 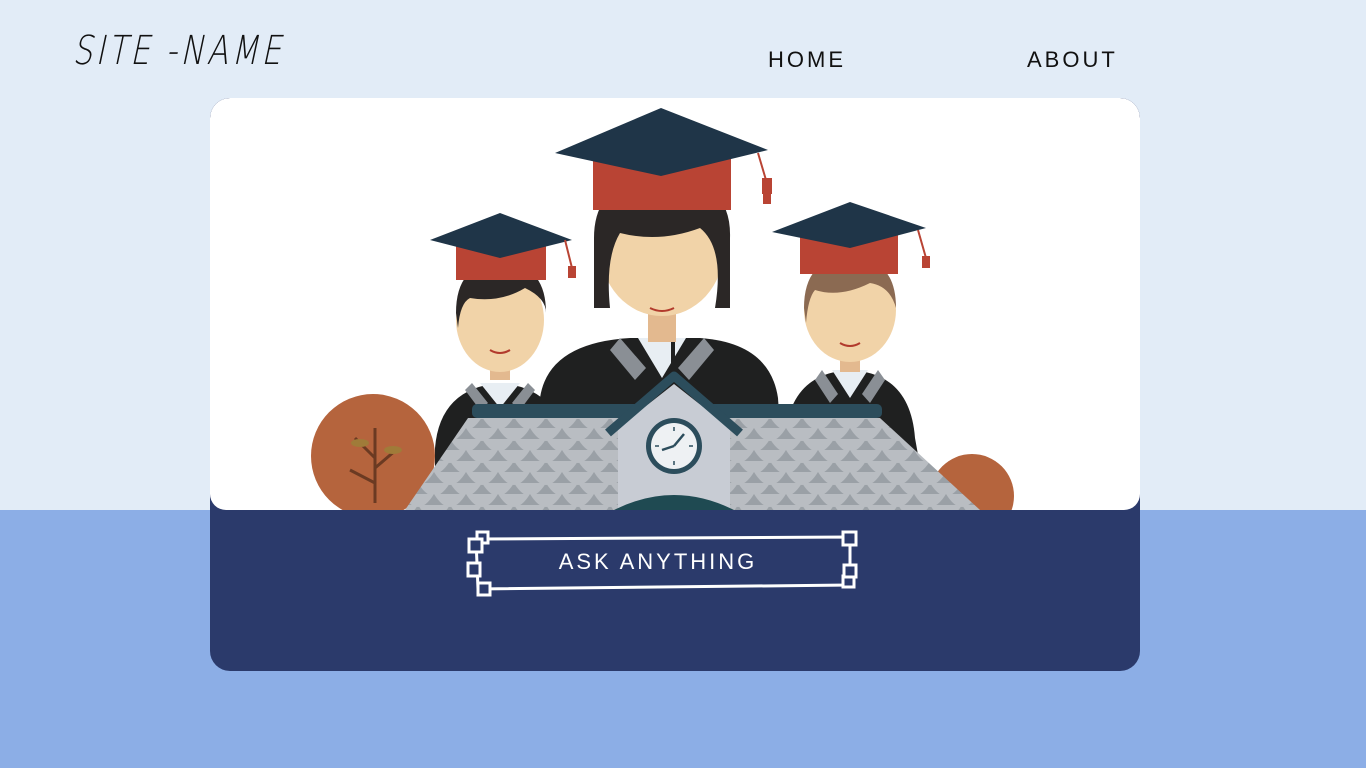 What do you see at coordinates (1072, 60) in the screenshot?
I see `nav-about-link: ABOUT` at bounding box center [1072, 60].